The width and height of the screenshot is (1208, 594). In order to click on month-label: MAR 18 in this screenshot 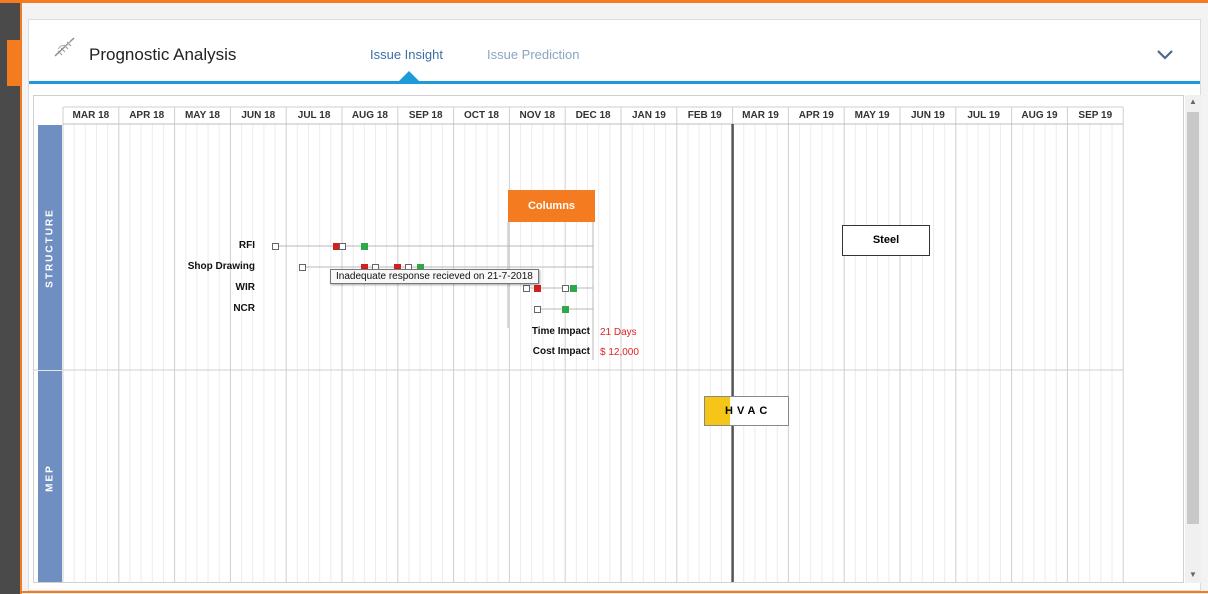, I will do `click(91, 115)`.